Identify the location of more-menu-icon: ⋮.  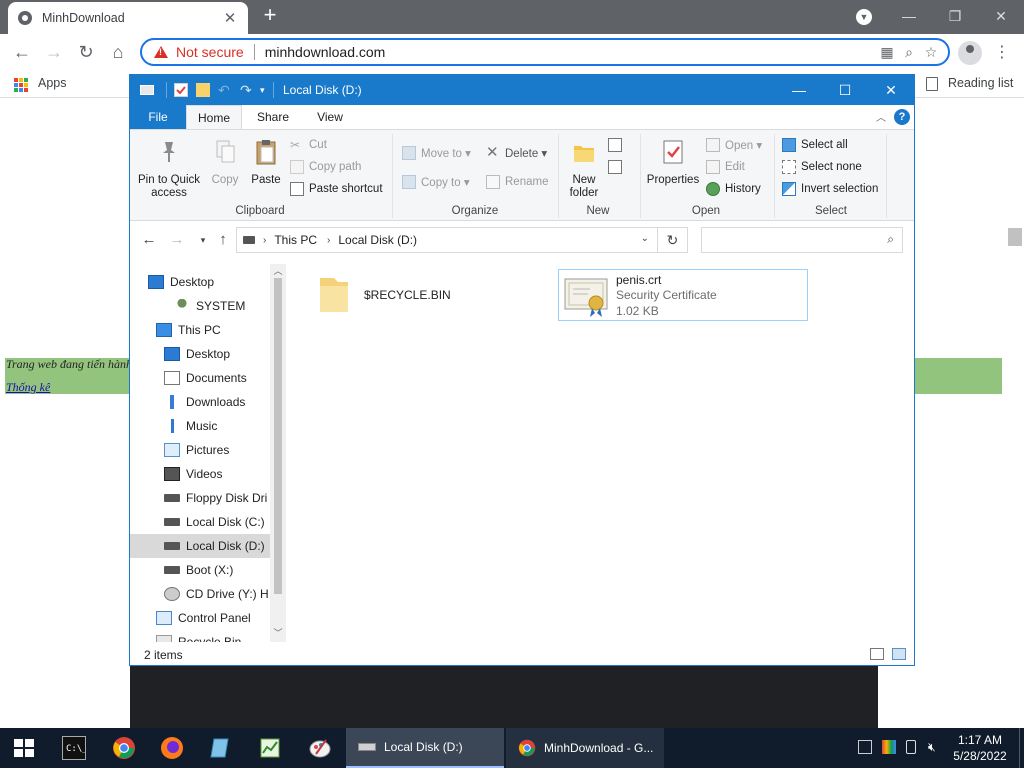
(1002, 53).